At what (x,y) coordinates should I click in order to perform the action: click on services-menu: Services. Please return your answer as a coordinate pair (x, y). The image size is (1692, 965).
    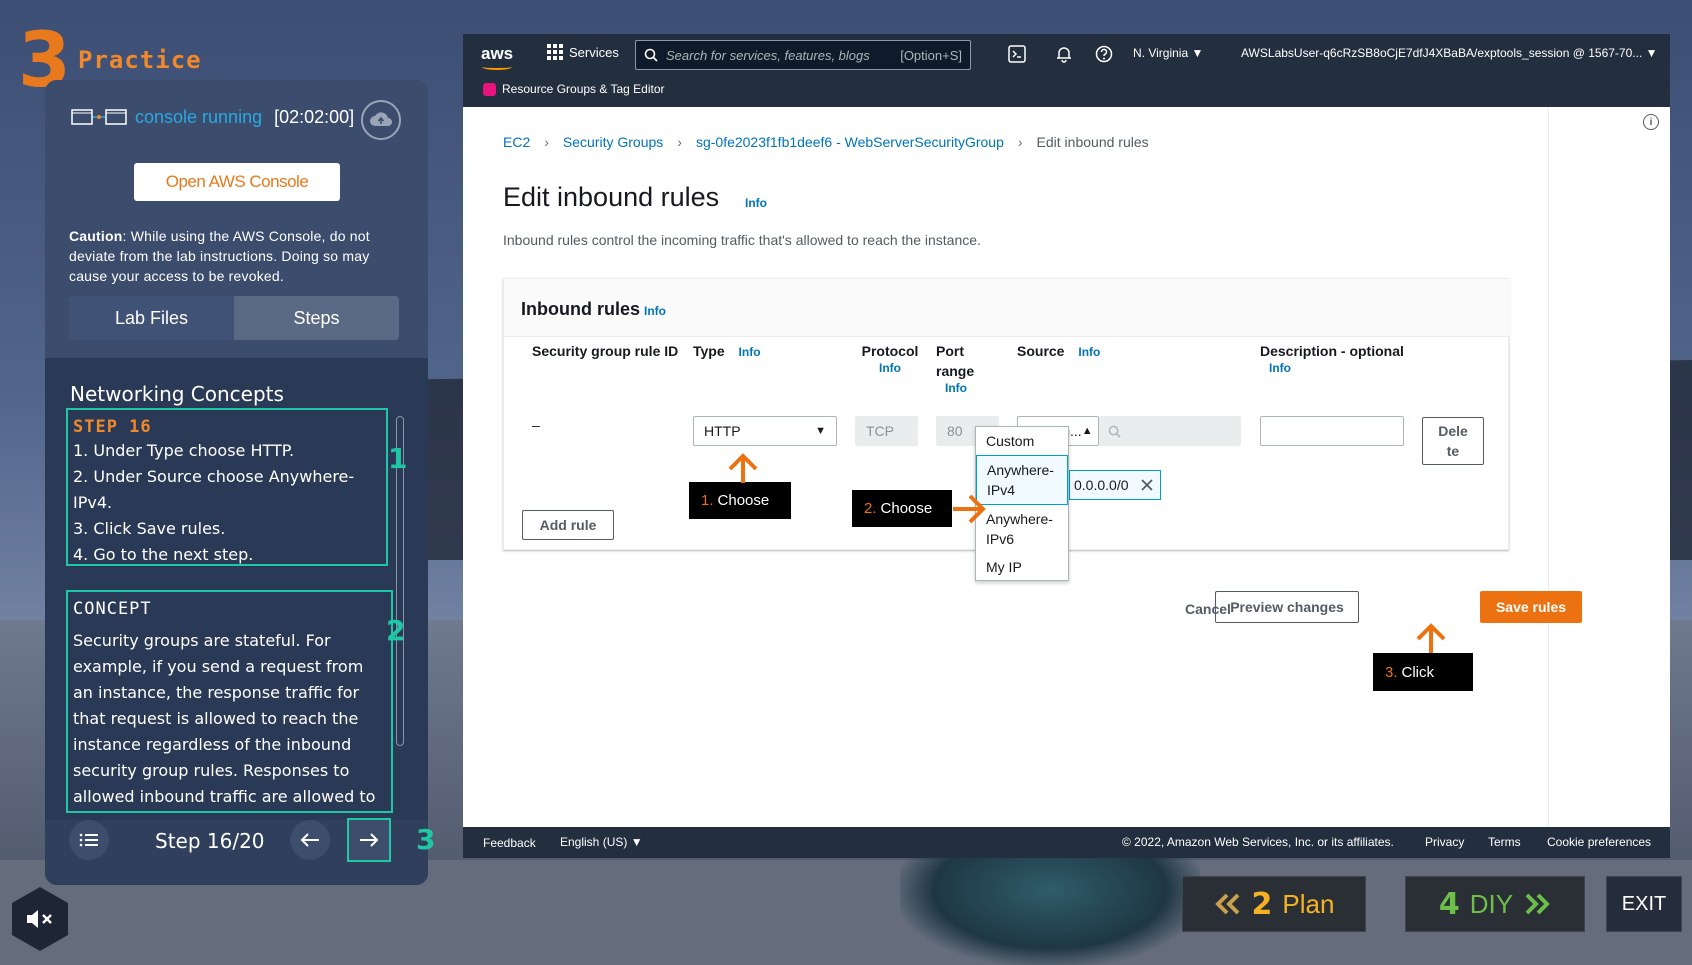
    Looking at the image, I should click on (583, 52).